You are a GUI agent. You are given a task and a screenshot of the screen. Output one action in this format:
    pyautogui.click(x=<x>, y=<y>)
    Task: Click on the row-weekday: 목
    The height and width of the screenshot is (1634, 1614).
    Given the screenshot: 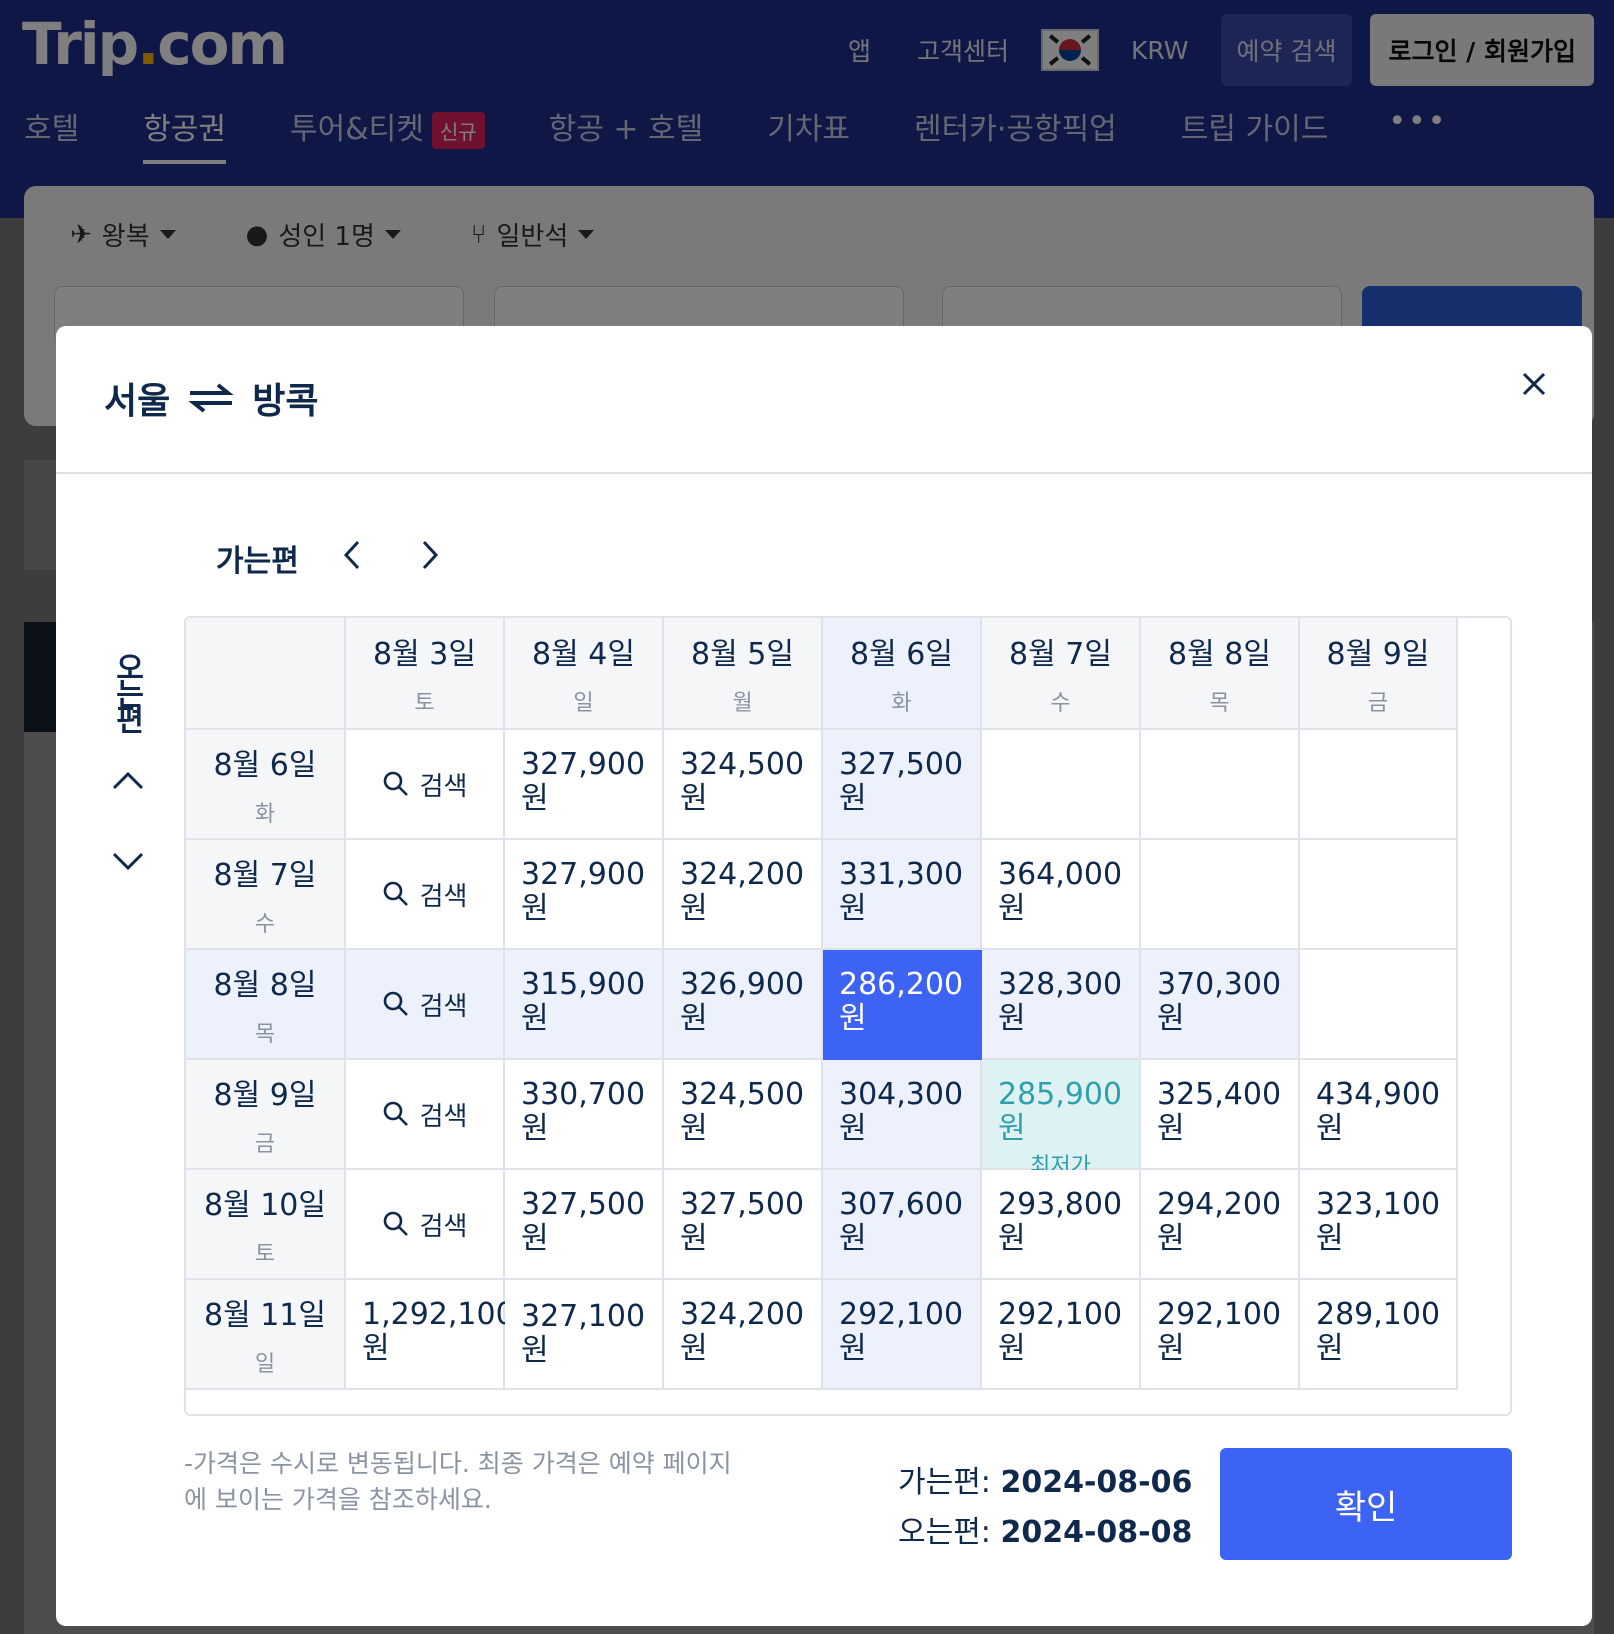 What is the action you would take?
    pyautogui.click(x=265, y=1034)
    